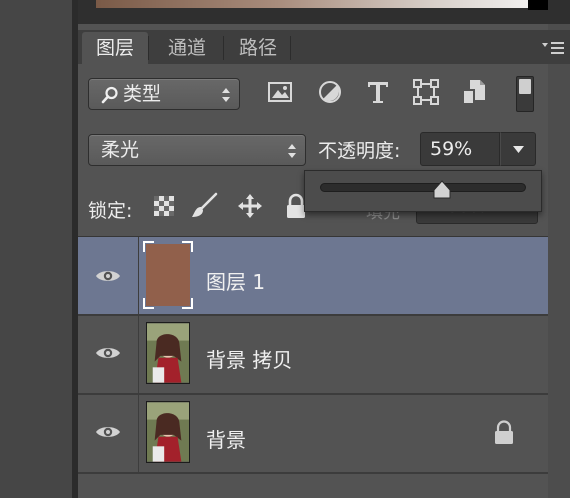 The width and height of the screenshot is (570, 498). I want to click on selection-brackets-icon, so click(168, 275).